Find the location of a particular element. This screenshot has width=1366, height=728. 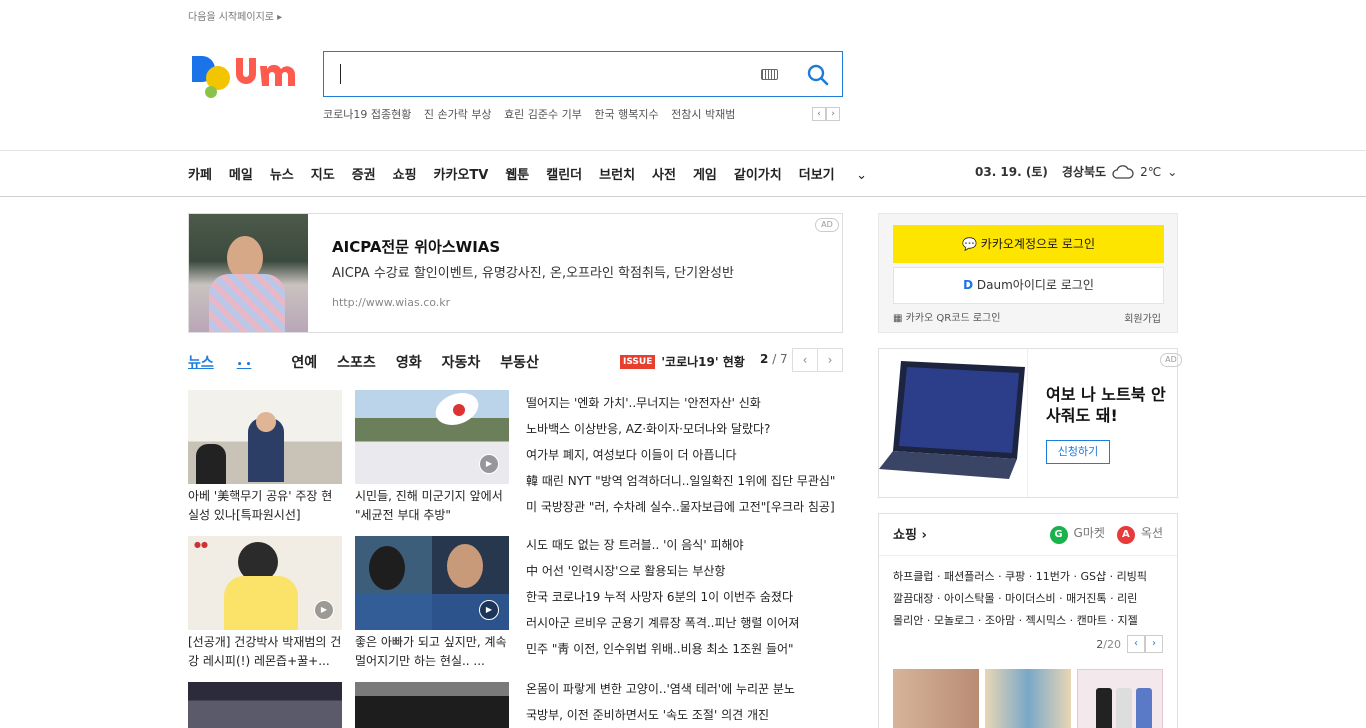

headline-item: 민주 "靑 이전, 인수위법 위배..비용 최소 1조원 들어" is located at coordinates (662, 649).